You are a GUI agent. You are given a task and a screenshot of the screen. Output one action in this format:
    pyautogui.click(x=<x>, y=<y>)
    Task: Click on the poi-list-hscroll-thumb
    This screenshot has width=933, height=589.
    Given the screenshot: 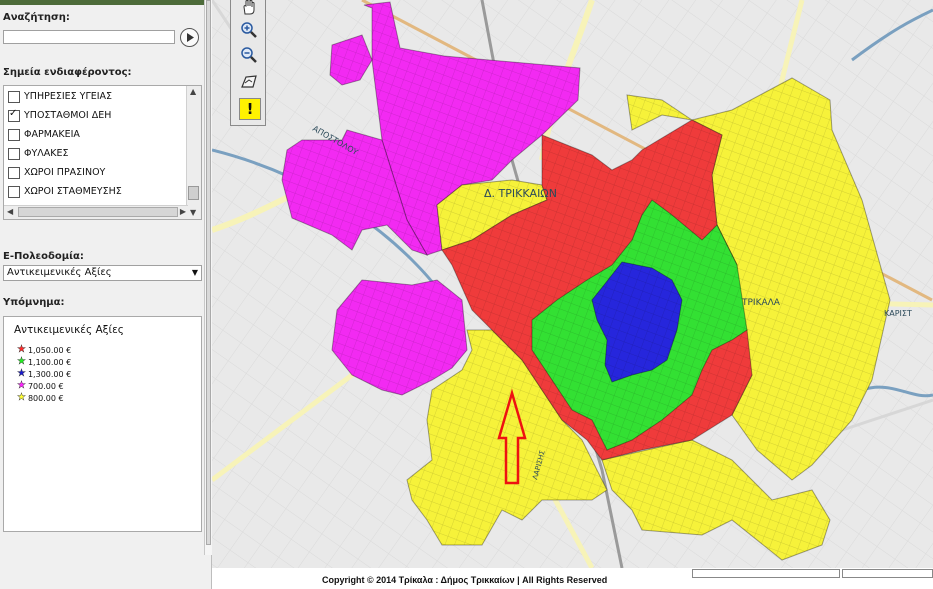 What is the action you would take?
    pyautogui.click(x=98, y=212)
    